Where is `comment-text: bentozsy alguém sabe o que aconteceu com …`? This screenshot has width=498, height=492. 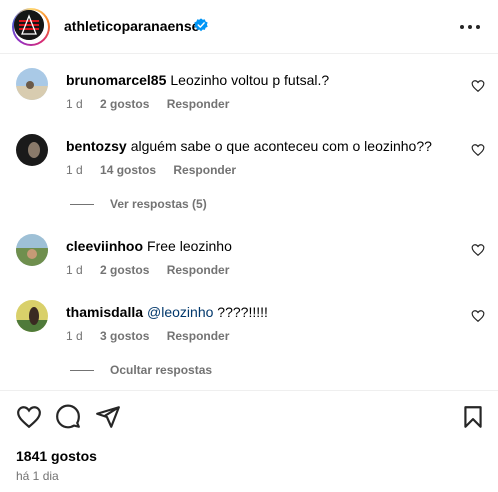 comment-text: bentozsy alguém sabe o que aconteceu com … is located at coordinates (249, 146).